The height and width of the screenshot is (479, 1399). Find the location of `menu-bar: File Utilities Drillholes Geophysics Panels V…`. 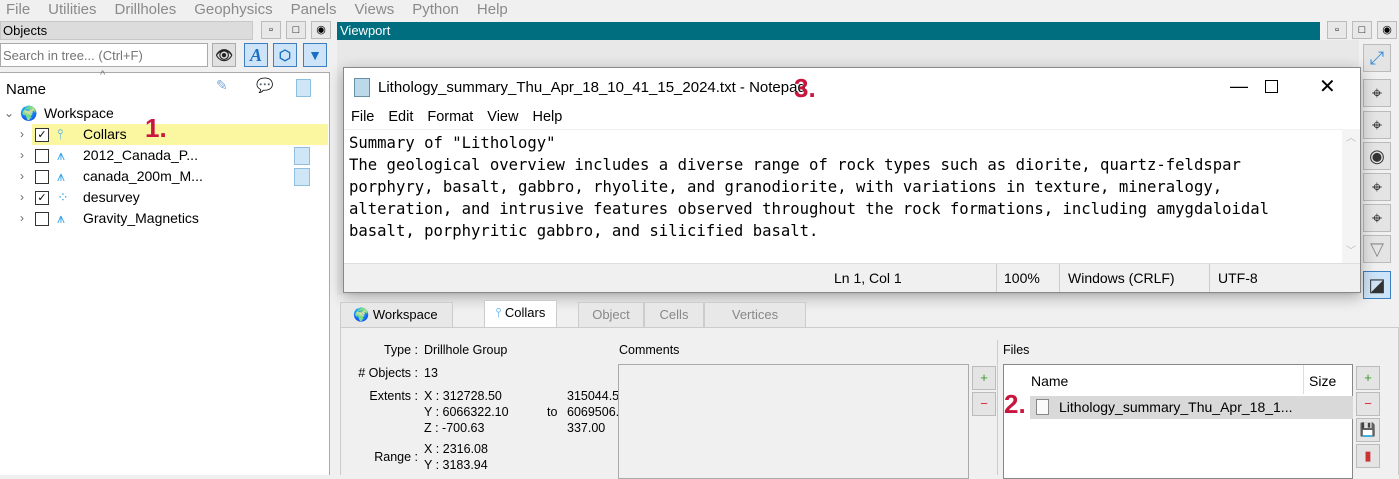

menu-bar: File Utilities Drillholes Geophysics Panels V… is located at coordinates (266, 9).